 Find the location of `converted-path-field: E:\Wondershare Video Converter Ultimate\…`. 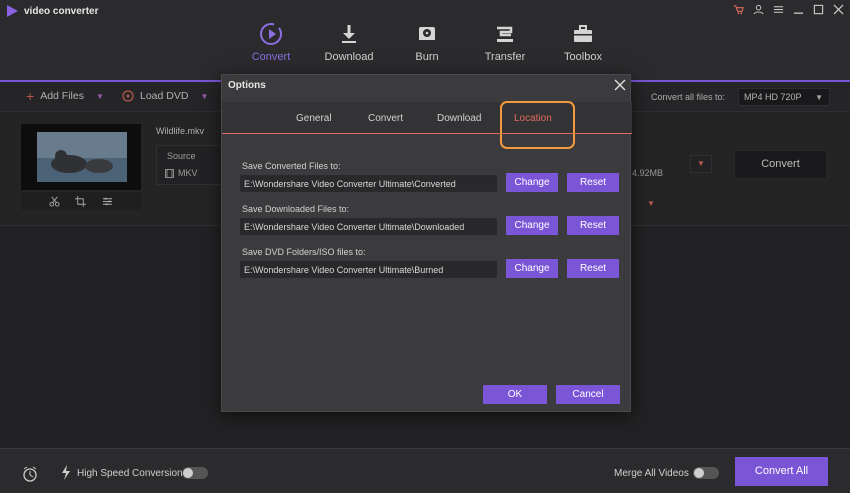

converted-path-field: E:\Wondershare Video Converter Ultimate\… is located at coordinates (368, 183).